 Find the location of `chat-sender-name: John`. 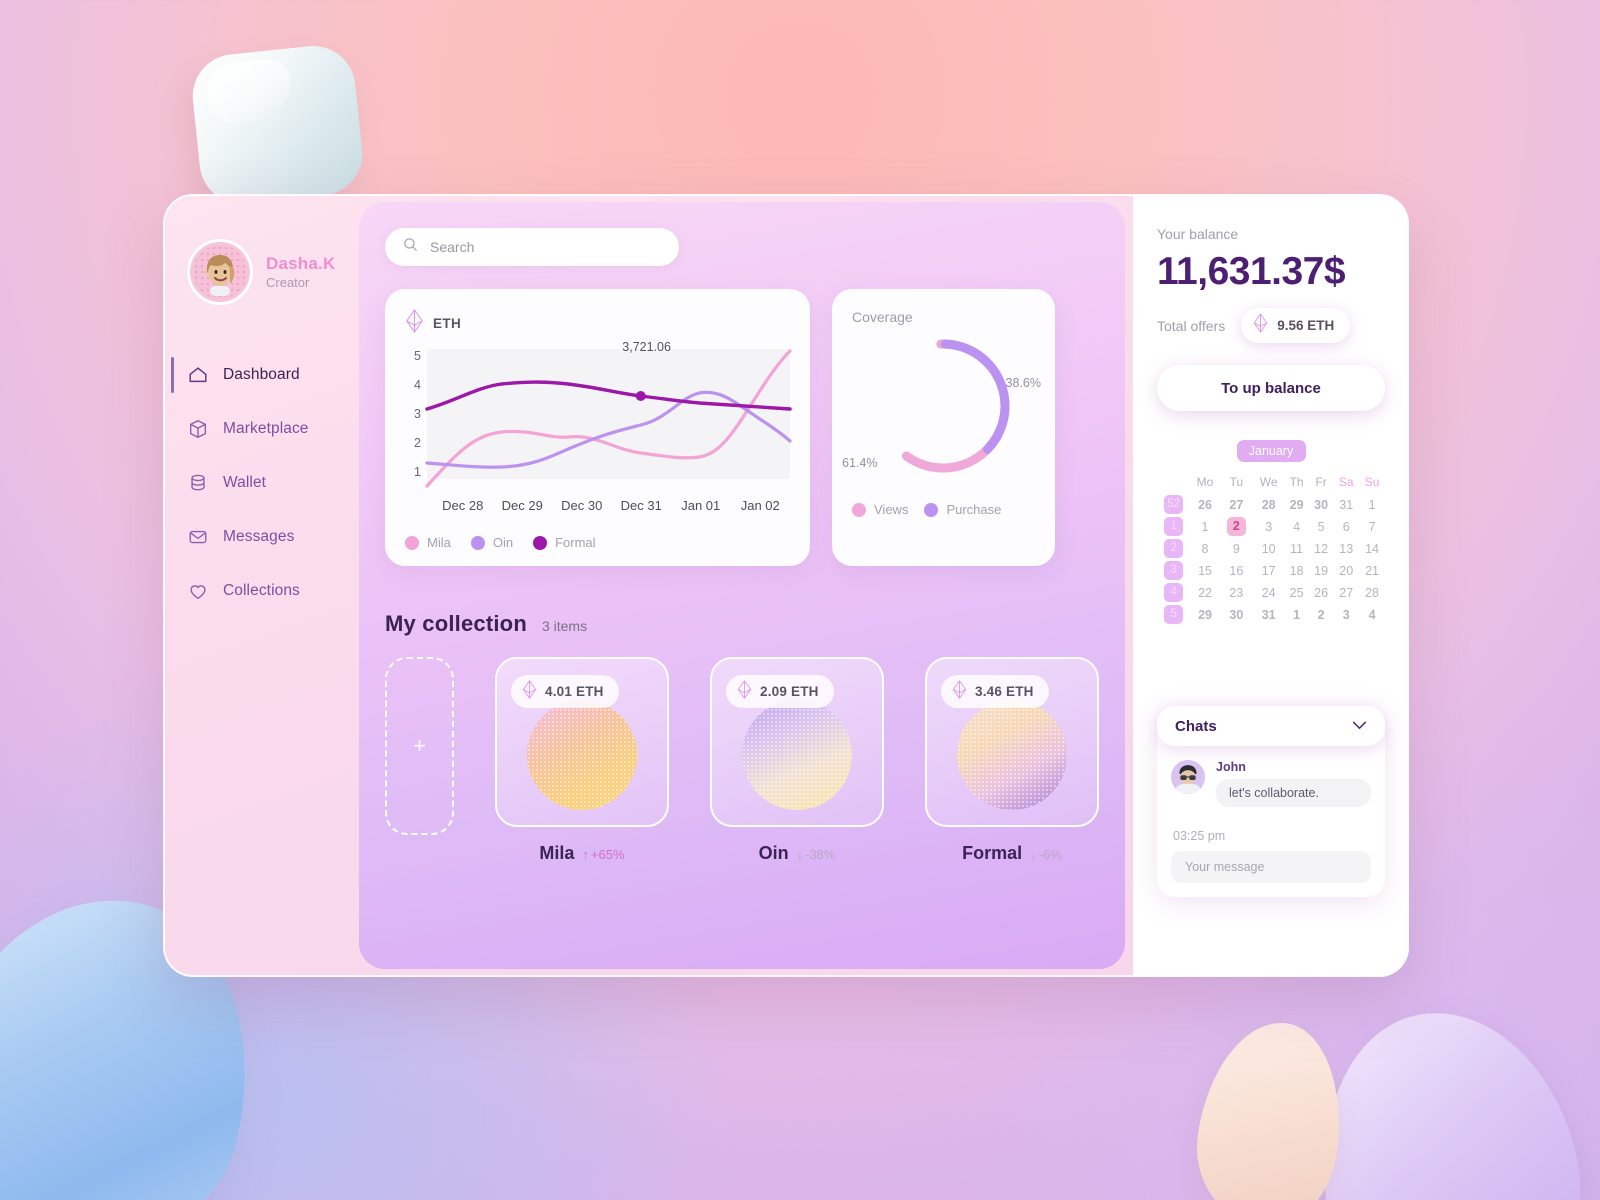

chat-sender-name: John is located at coordinates (1231, 767).